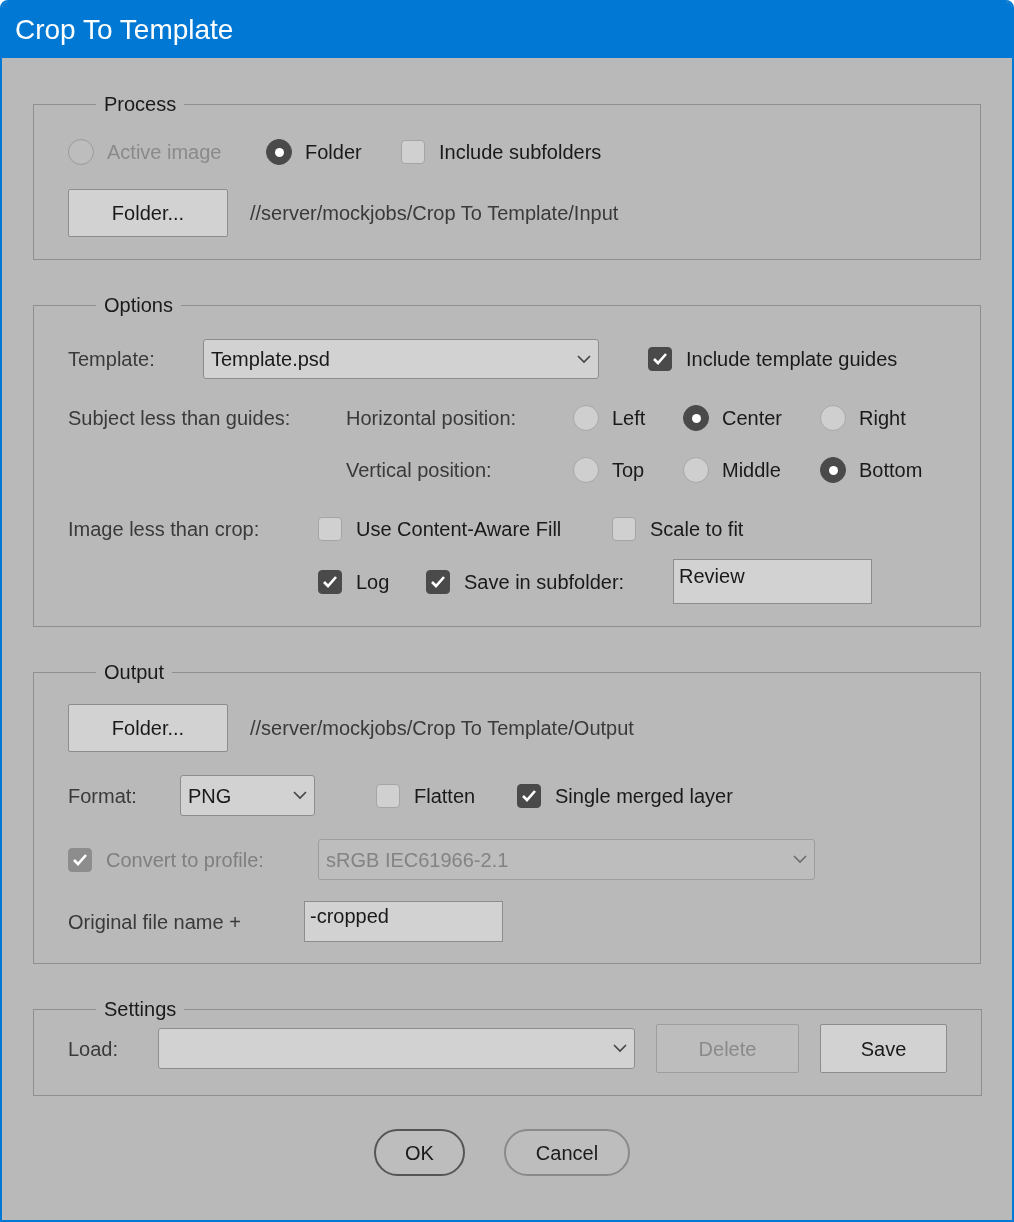  Describe the element at coordinates (751, 470) in the screenshot. I see `radio-label: Middle` at that location.